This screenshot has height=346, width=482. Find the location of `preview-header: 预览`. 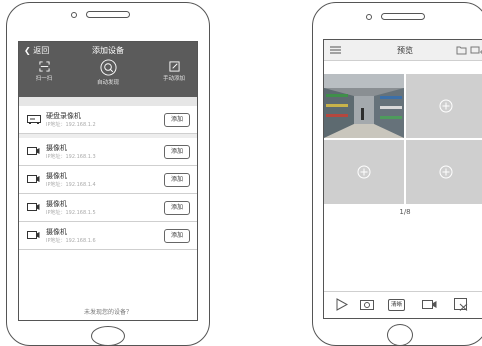

preview-header: 预览 is located at coordinates (403, 50).